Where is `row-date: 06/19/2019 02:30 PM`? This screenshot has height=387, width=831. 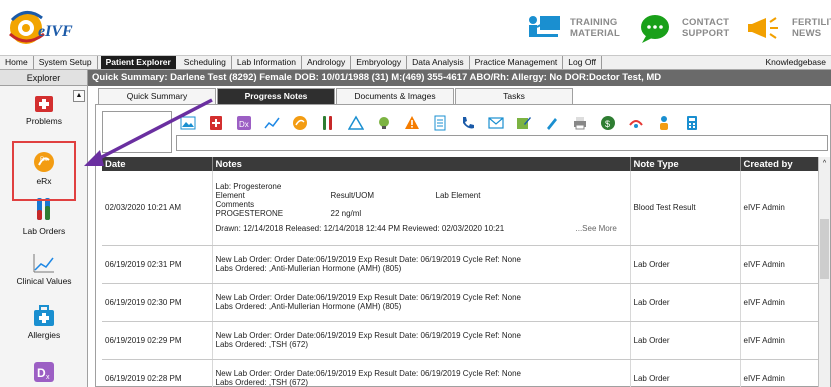 row-date: 06/19/2019 02:30 PM is located at coordinates (157, 302).